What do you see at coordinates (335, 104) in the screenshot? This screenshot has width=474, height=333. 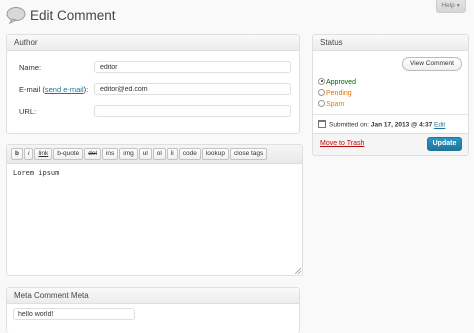 I see `spam-label: Spam` at bounding box center [335, 104].